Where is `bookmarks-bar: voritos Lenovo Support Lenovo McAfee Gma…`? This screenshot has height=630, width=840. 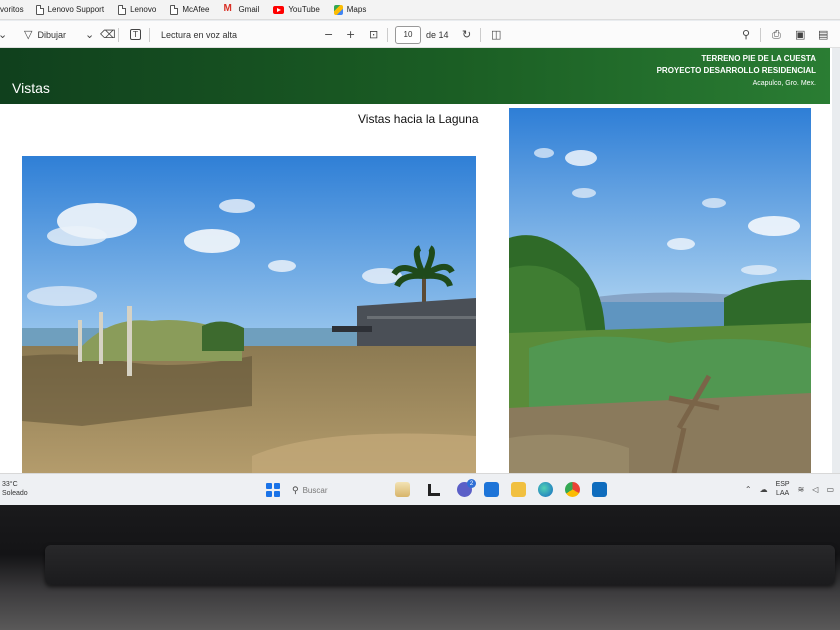 bookmarks-bar: voritos Lenovo Support Lenovo McAfee Gma… is located at coordinates (420, 10).